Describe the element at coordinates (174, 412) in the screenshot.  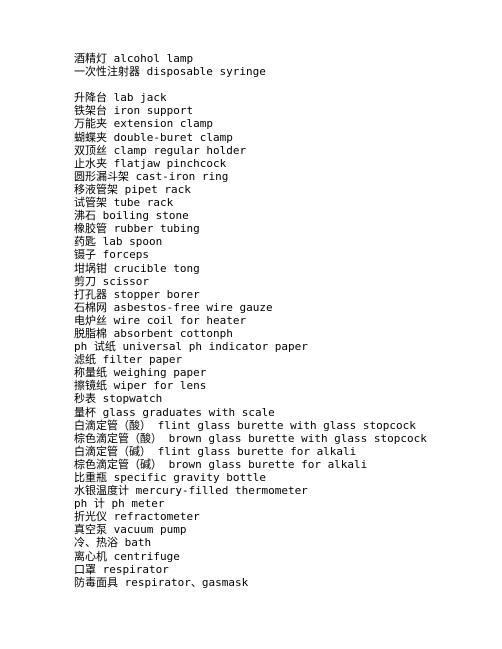
I see `glossary-line: 量杯 glass graduates with scale` at that location.